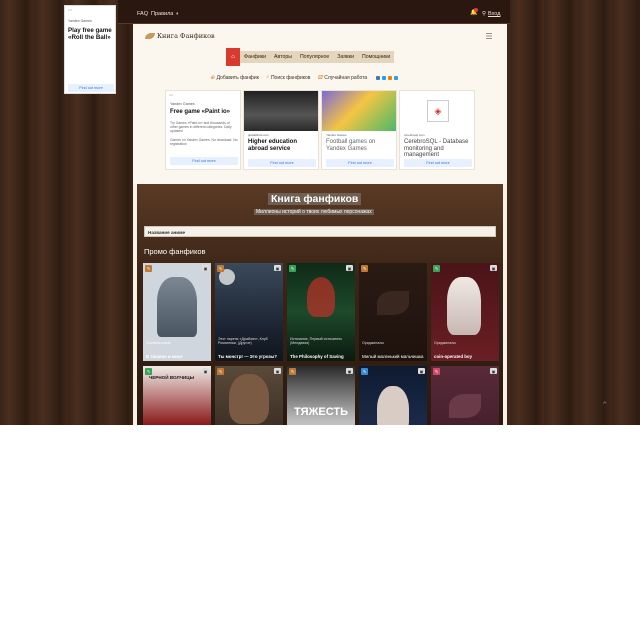 The image size is (640, 640). Describe the element at coordinates (346, 77) in the screenshot. I see `random-work-label: Случайная работа` at that location.